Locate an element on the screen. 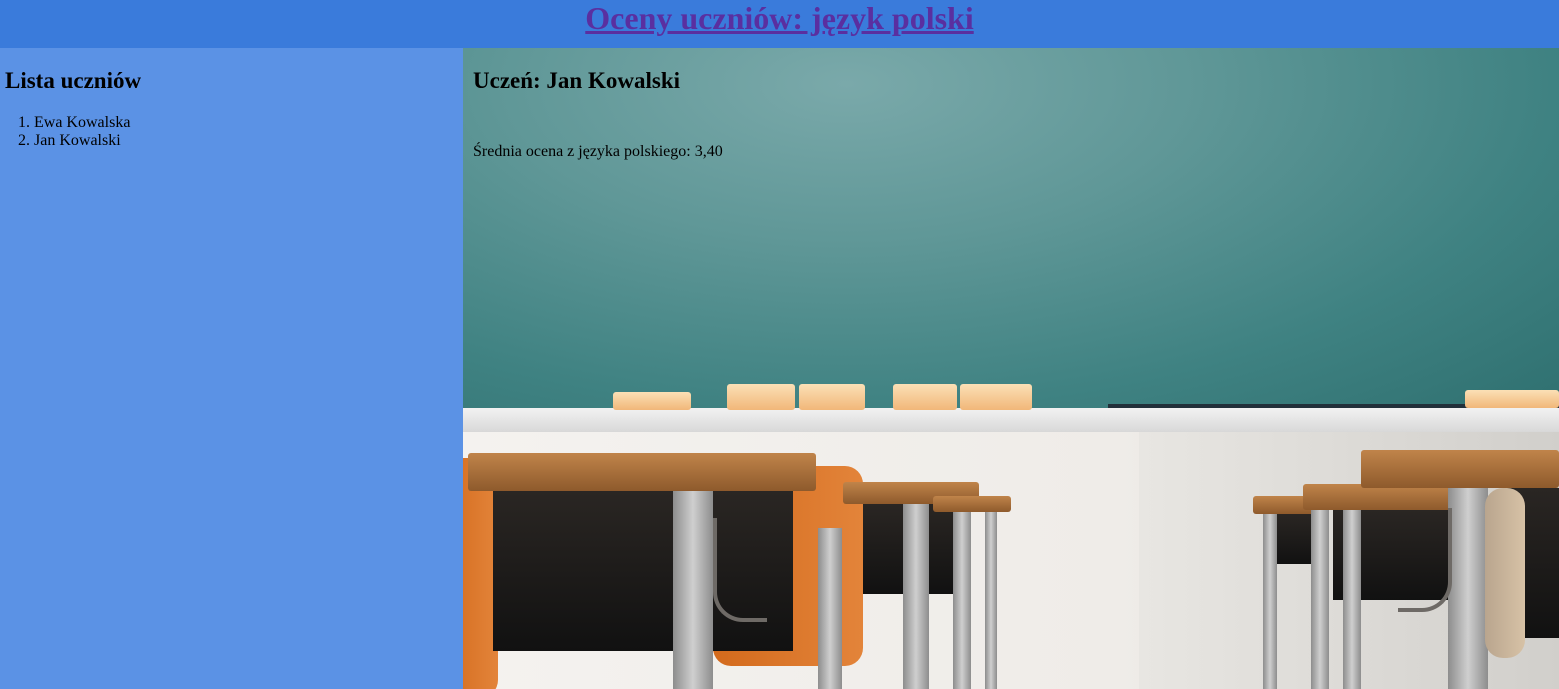 This screenshot has width=1559, height=689. student-list: Ewa Kowalska Jan Kowalski is located at coordinates (231, 132).